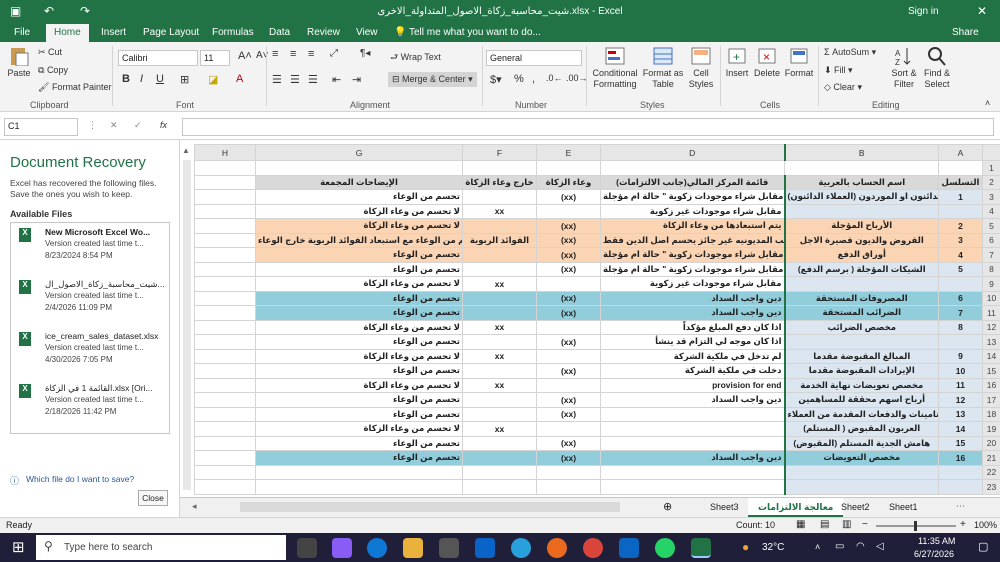  I want to click on insert-cells-button: + Insert, so click(737, 62).